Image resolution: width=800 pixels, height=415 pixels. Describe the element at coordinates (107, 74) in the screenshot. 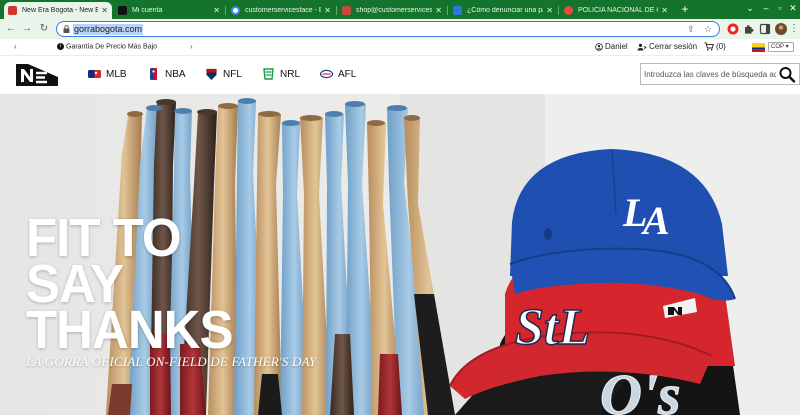

I see `nav-league-mlb: MLB` at that location.